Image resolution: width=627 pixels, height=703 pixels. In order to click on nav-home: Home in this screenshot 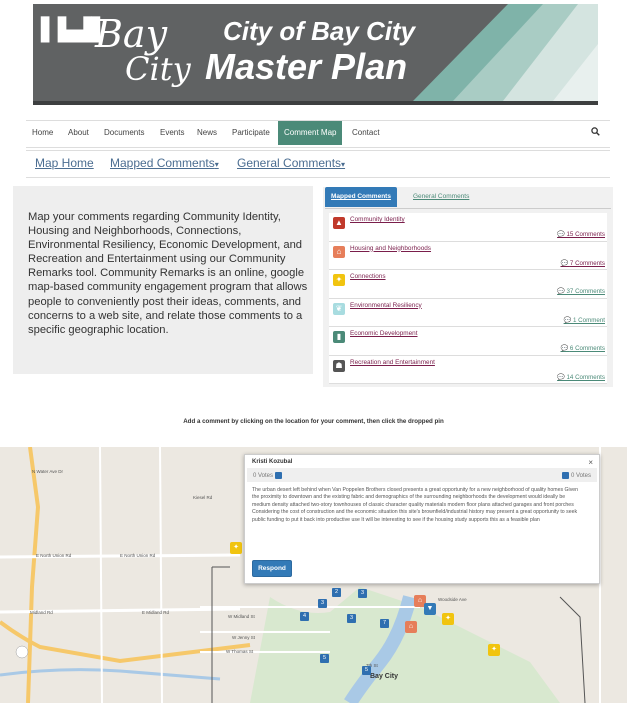, I will do `click(42, 133)`.